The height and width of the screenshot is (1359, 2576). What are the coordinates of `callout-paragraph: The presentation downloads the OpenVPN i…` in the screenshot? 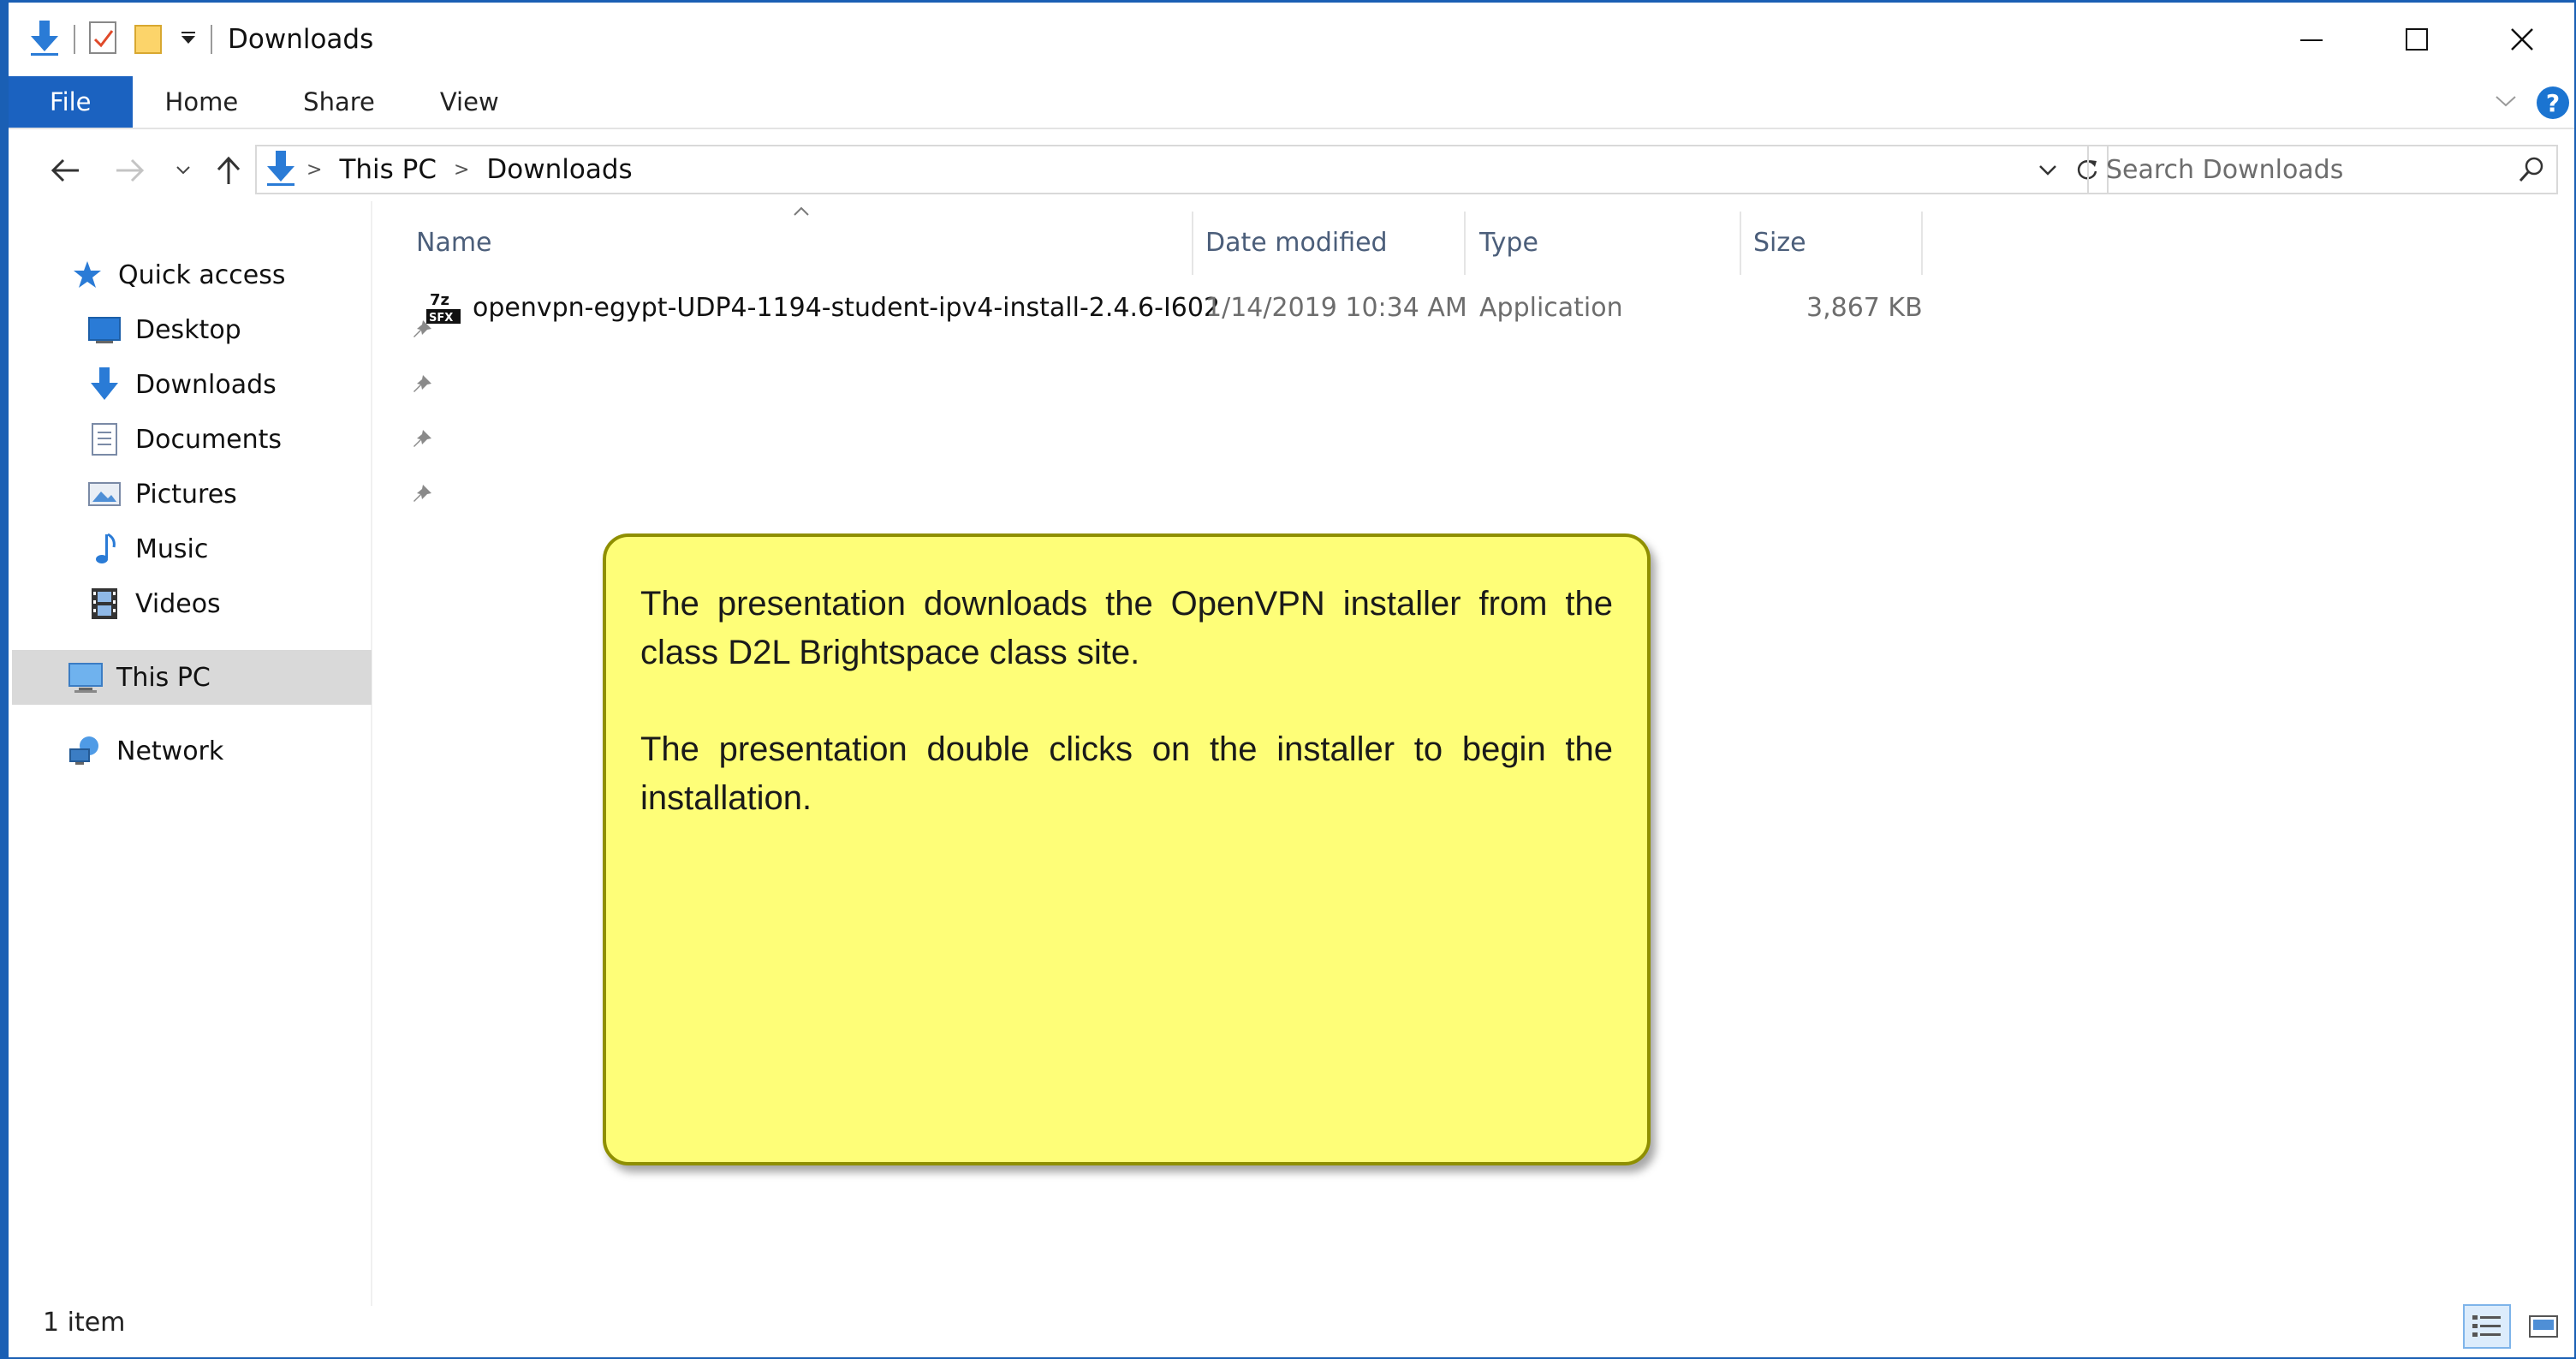 It's located at (1126, 628).